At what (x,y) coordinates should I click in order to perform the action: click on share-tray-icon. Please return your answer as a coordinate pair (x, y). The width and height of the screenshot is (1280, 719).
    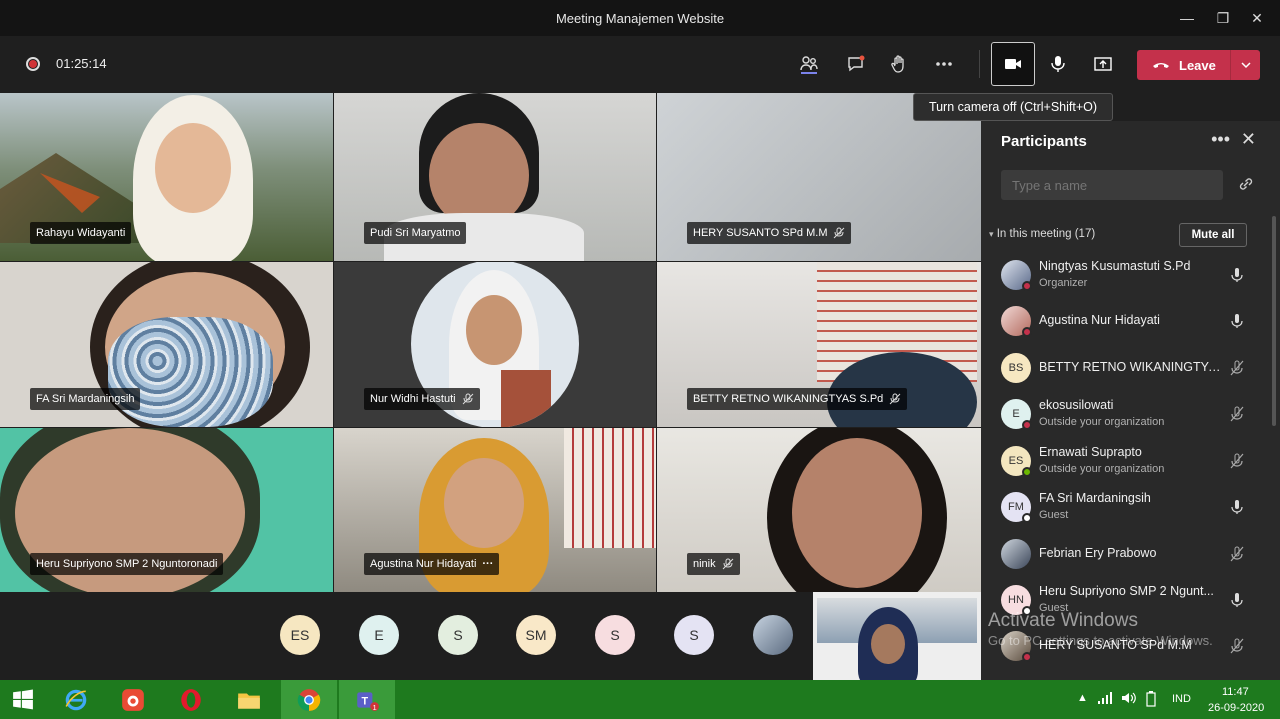
    Looking at the image, I should click on (1103, 64).